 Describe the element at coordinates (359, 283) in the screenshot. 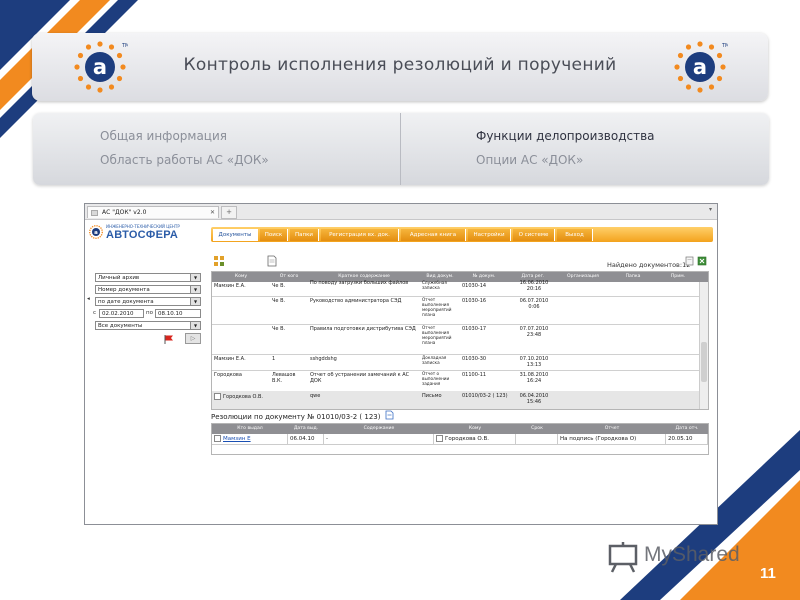

I see `cell-summary: По поводу загрузки больших файлов` at that location.